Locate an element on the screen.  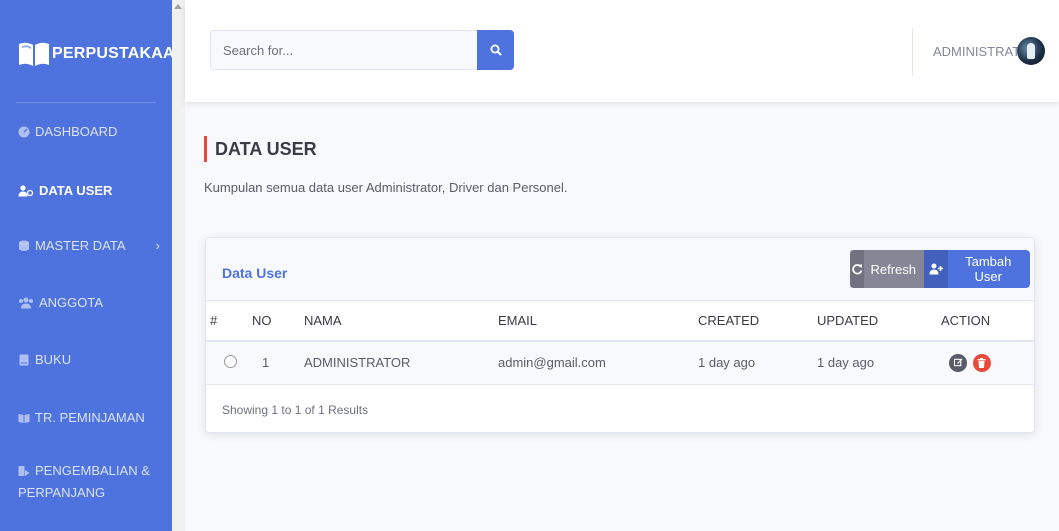
column-header-created: CREATED is located at coordinates (757, 321).